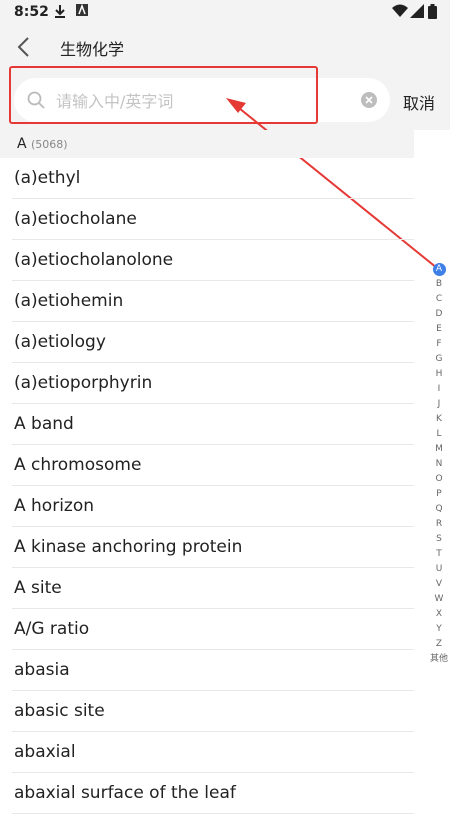 This screenshot has height=814, width=450. Describe the element at coordinates (439, 629) in the screenshot. I see `index-item-y: Y` at that location.